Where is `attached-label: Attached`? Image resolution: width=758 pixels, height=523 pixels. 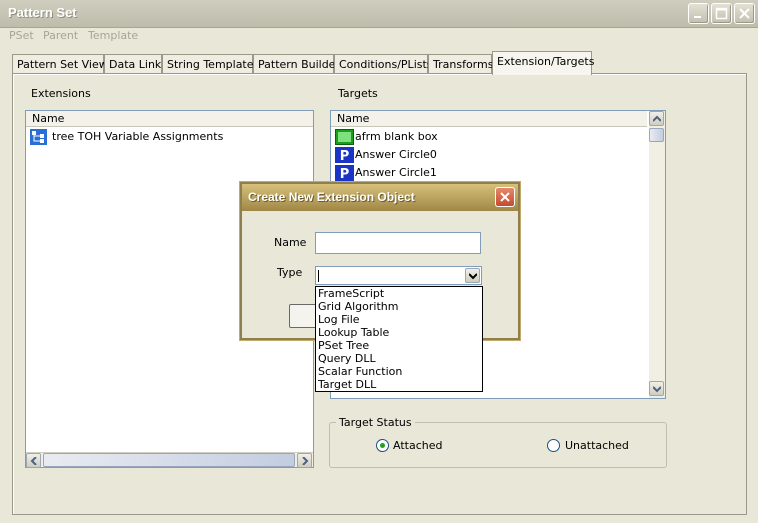
attached-label: Attached is located at coordinates (417, 445).